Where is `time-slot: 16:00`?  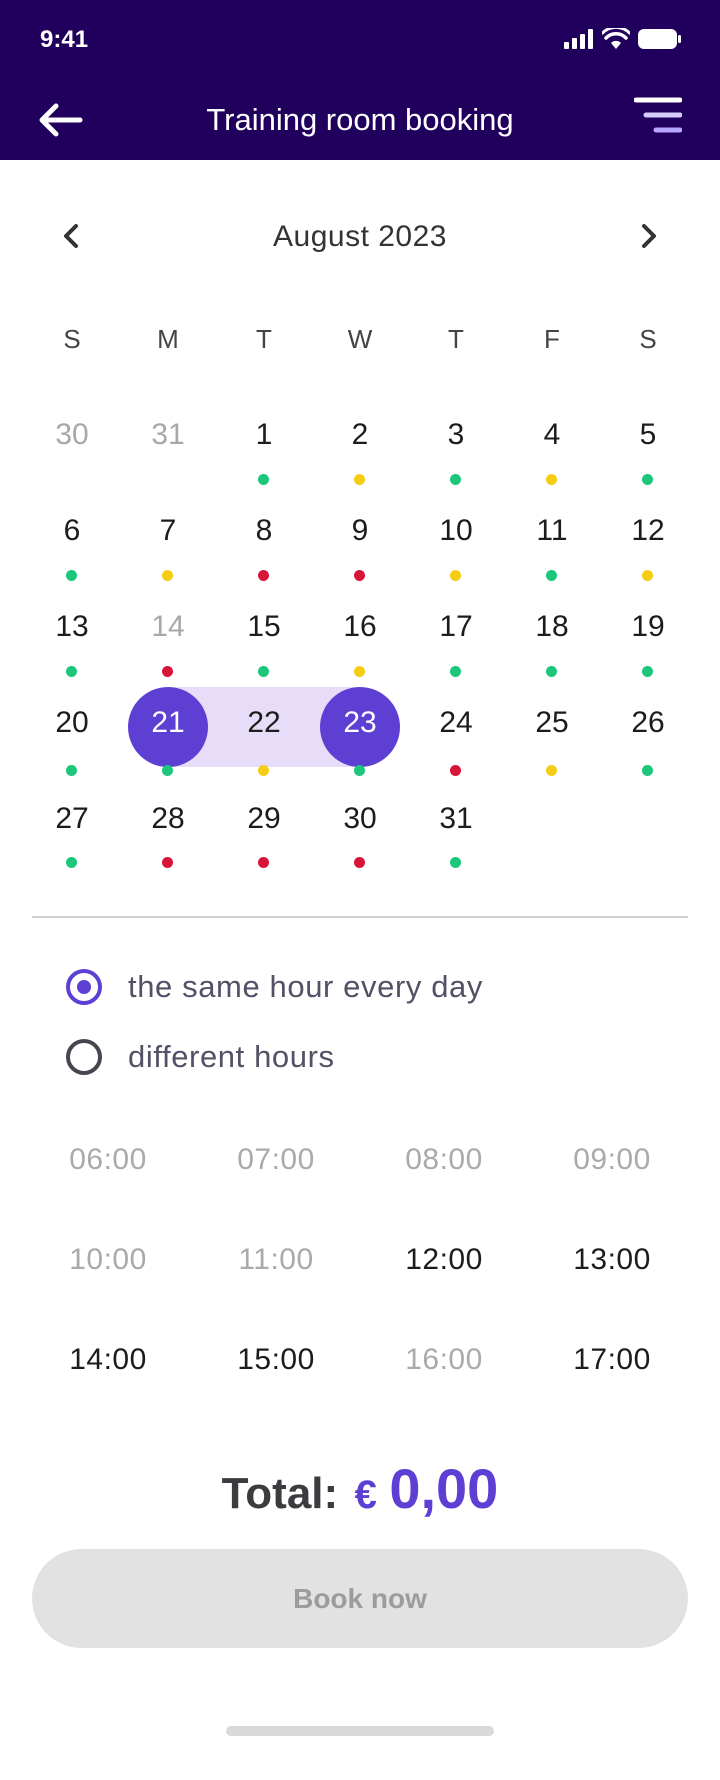 time-slot: 16:00 is located at coordinates (444, 1359).